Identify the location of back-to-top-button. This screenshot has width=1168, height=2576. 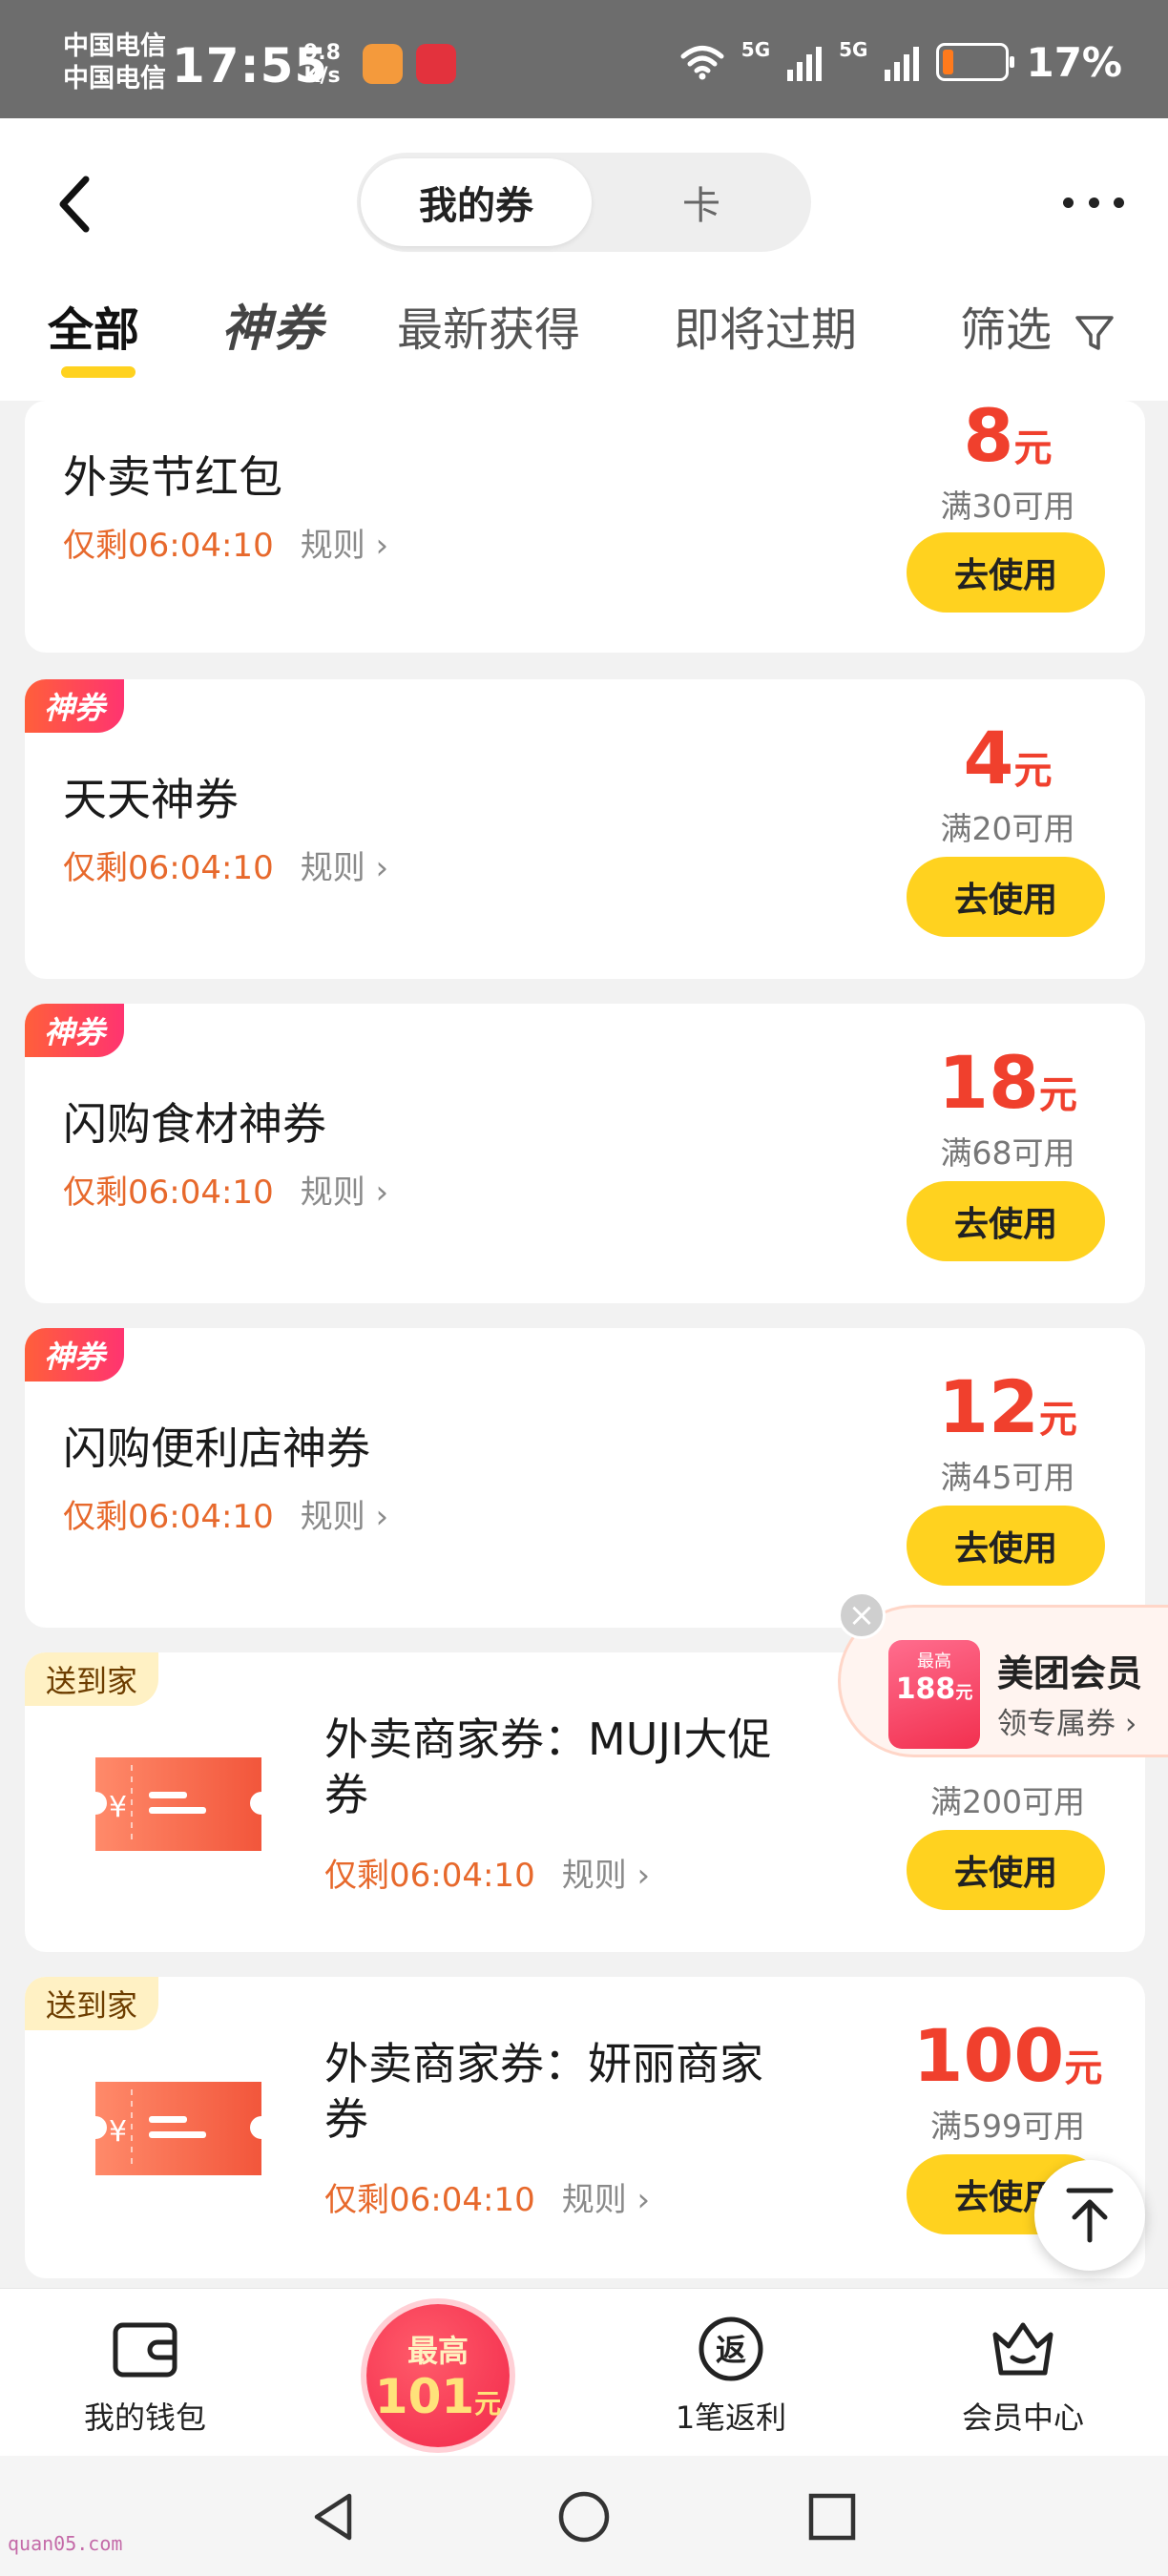
(1089, 2215).